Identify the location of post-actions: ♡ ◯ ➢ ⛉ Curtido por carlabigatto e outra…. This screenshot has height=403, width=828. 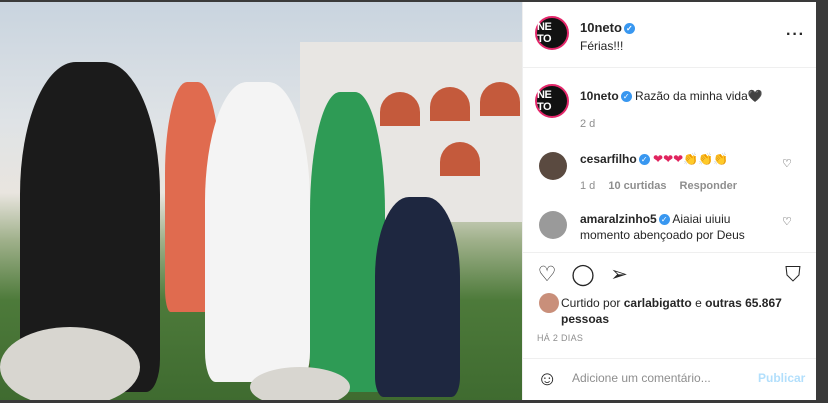
(670, 305).